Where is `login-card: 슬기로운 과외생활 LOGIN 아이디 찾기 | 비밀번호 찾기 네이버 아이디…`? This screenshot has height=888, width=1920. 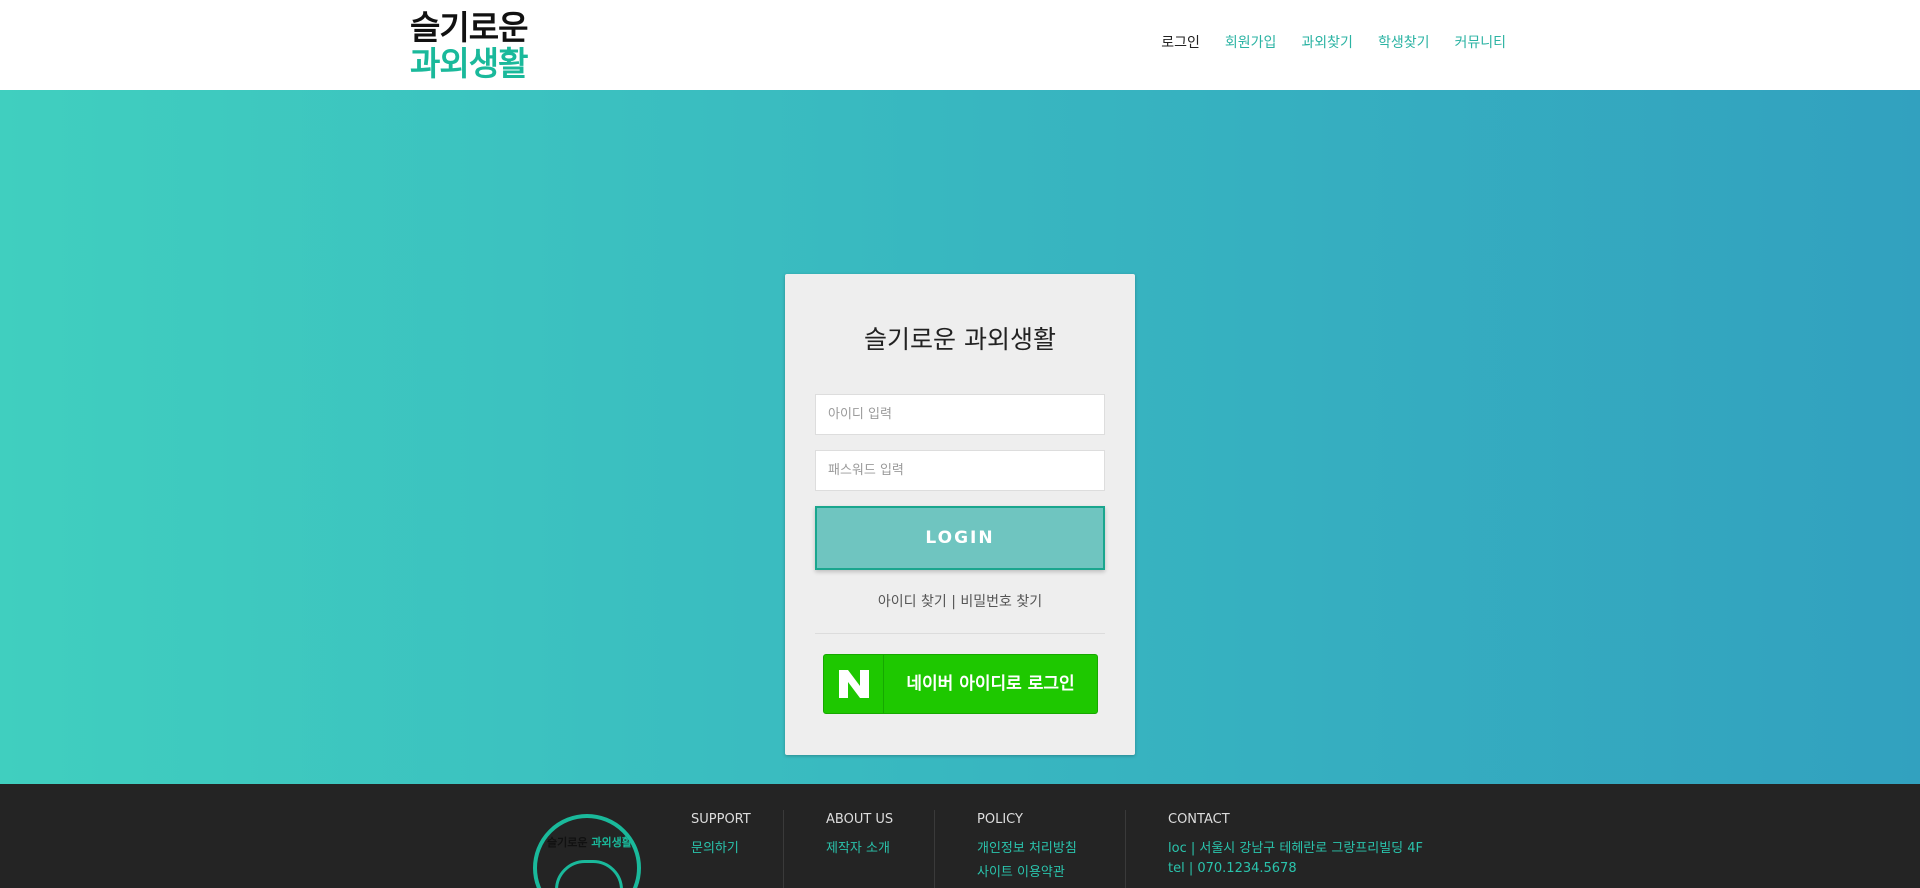 login-card: 슬기로운 과외생활 LOGIN 아이디 찾기 | 비밀번호 찾기 네이버 아이디… is located at coordinates (960, 514).